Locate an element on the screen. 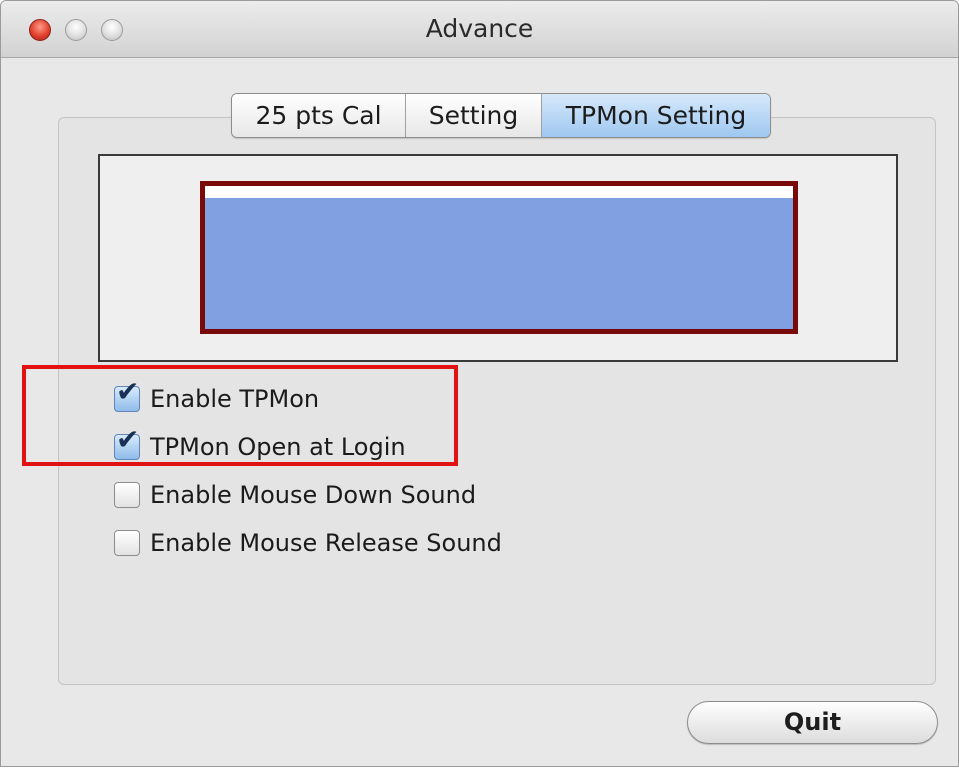  enable-tpmon-option: ✔ Enable TPMon is located at coordinates (217, 397).